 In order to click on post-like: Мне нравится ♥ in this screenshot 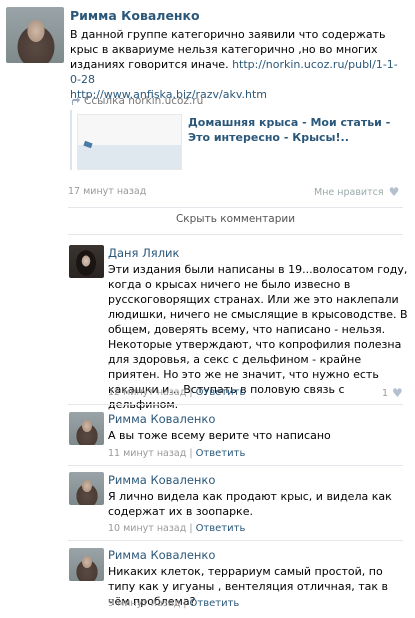, I will do `click(356, 192)`.